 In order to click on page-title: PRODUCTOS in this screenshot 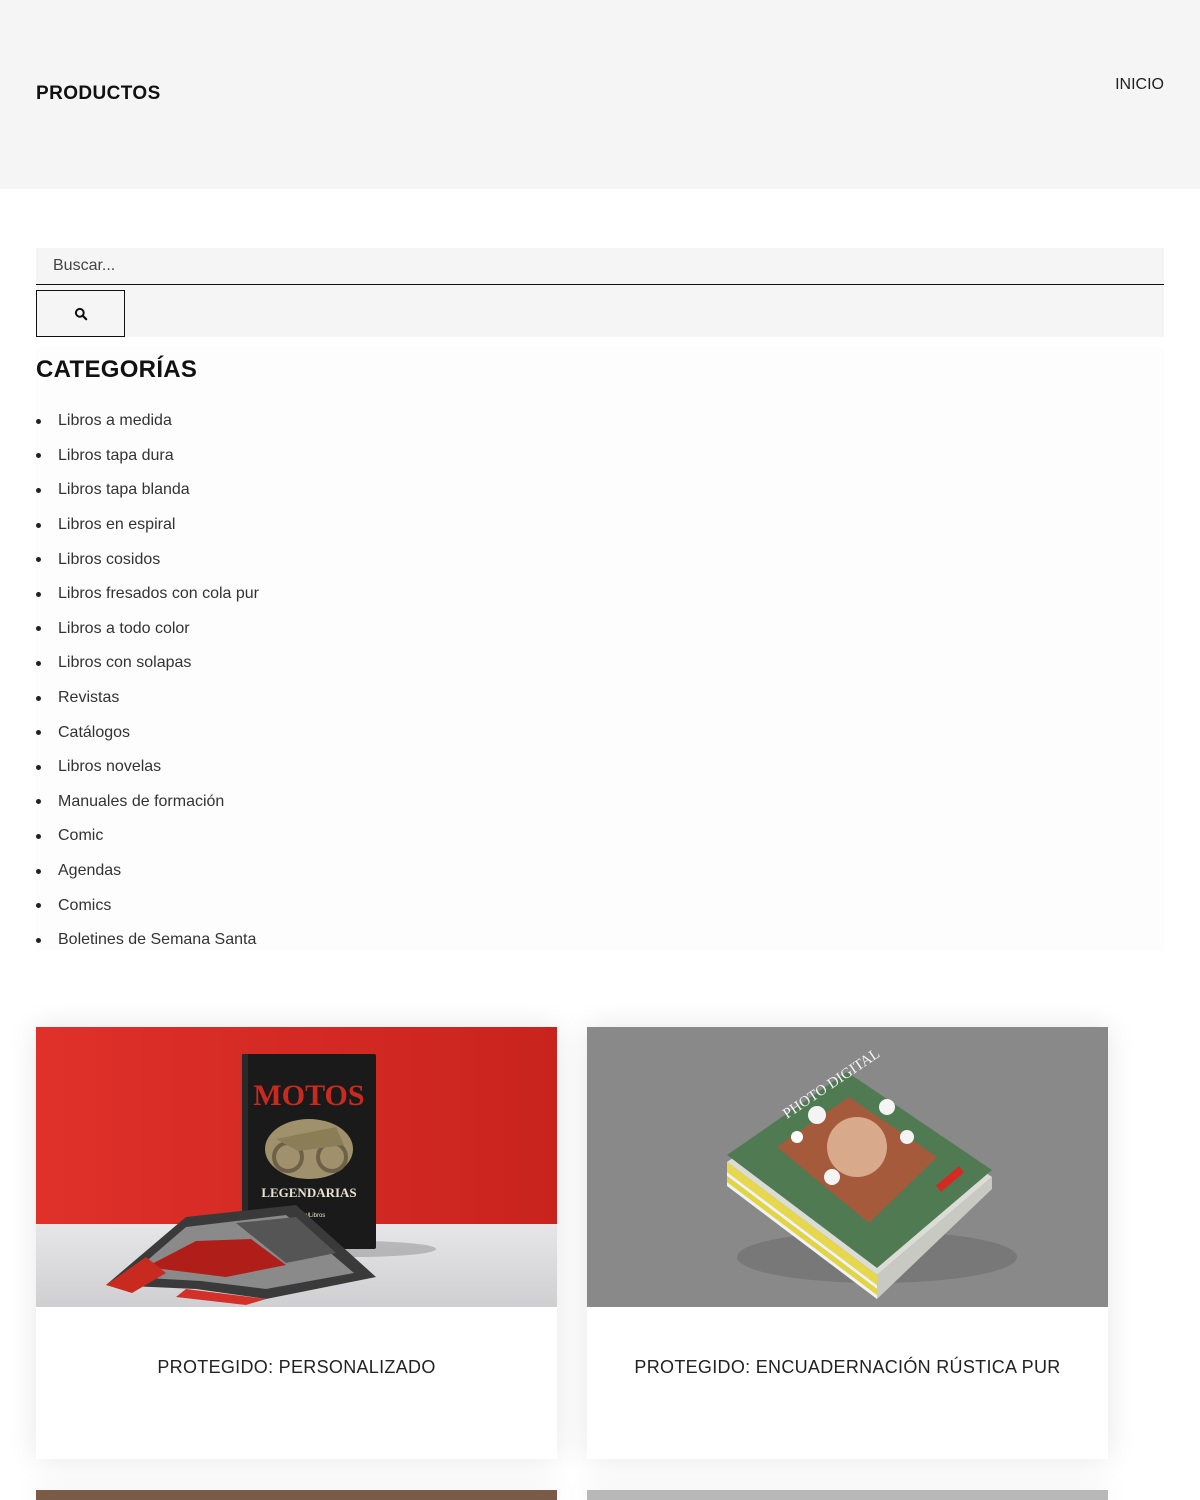, I will do `click(98, 93)`.